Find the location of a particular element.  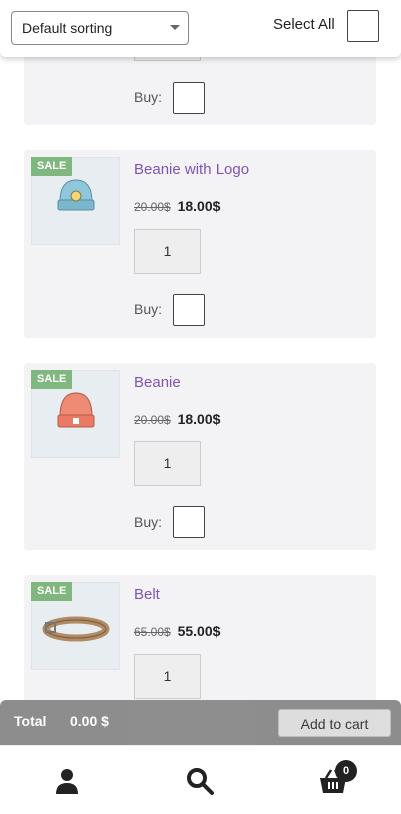

sorting-select: Default sorting is located at coordinates (100, 28).